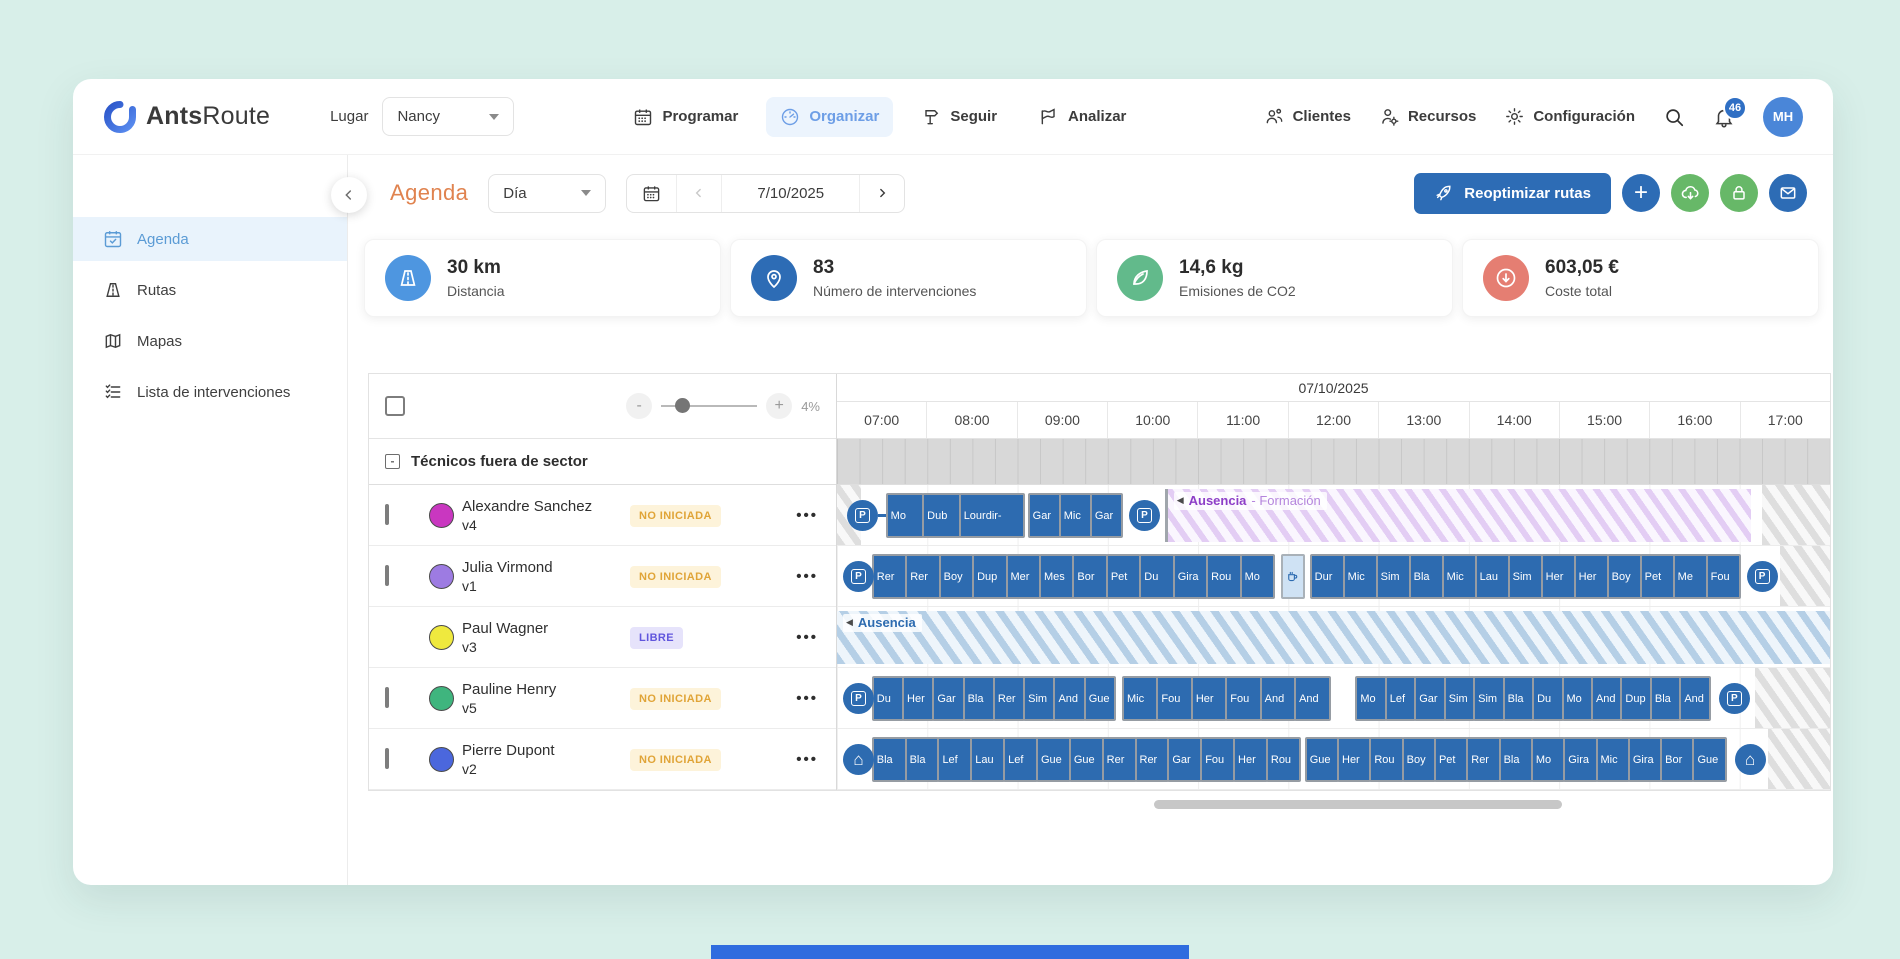 This screenshot has height=959, width=1900. Describe the element at coordinates (1492, 576) in the screenshot. I see `task-block: Lau` at that location.